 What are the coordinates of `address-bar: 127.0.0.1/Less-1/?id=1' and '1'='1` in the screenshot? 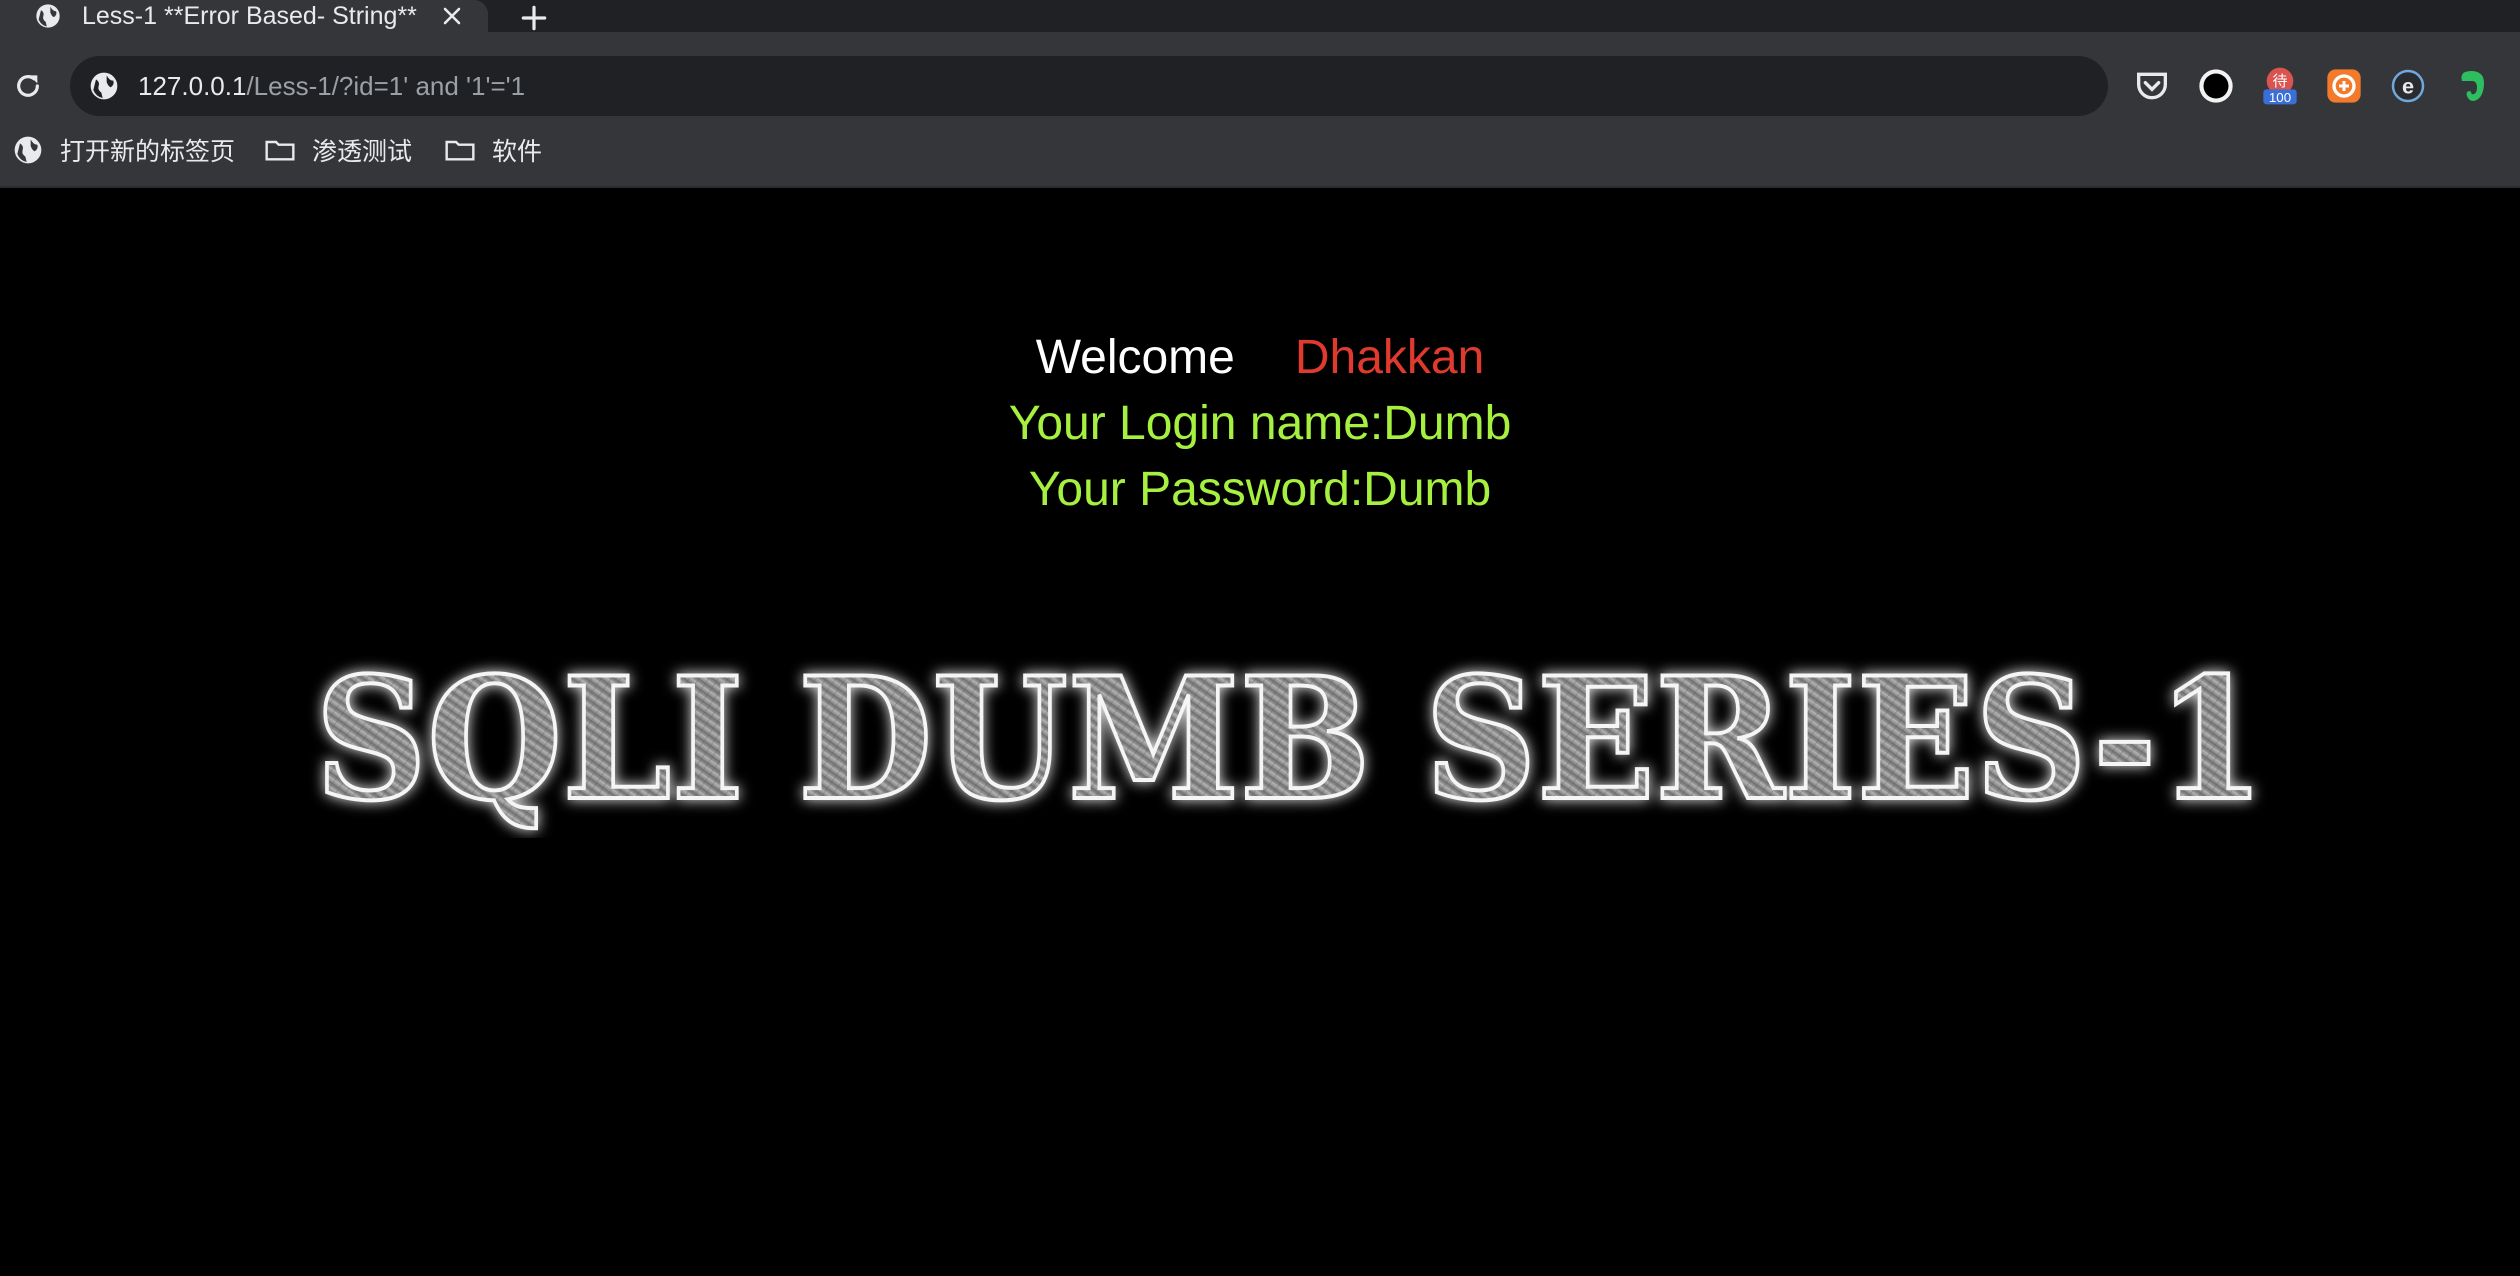 It's located at (1089, 86).